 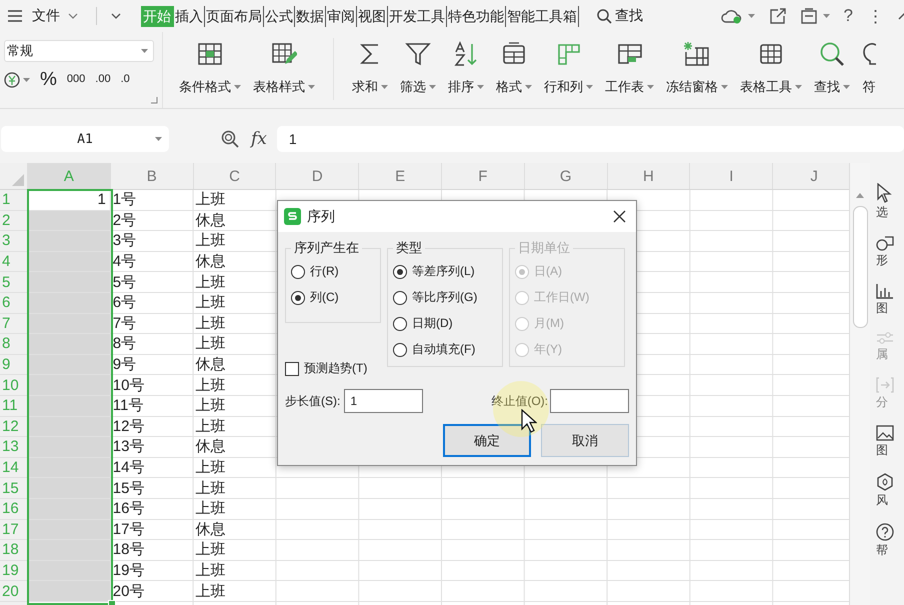 What do you see at coordinates (284, 64) in the screenshot?
I see `ribbon-tool: 表格样式` at bounding box center [284, 64].